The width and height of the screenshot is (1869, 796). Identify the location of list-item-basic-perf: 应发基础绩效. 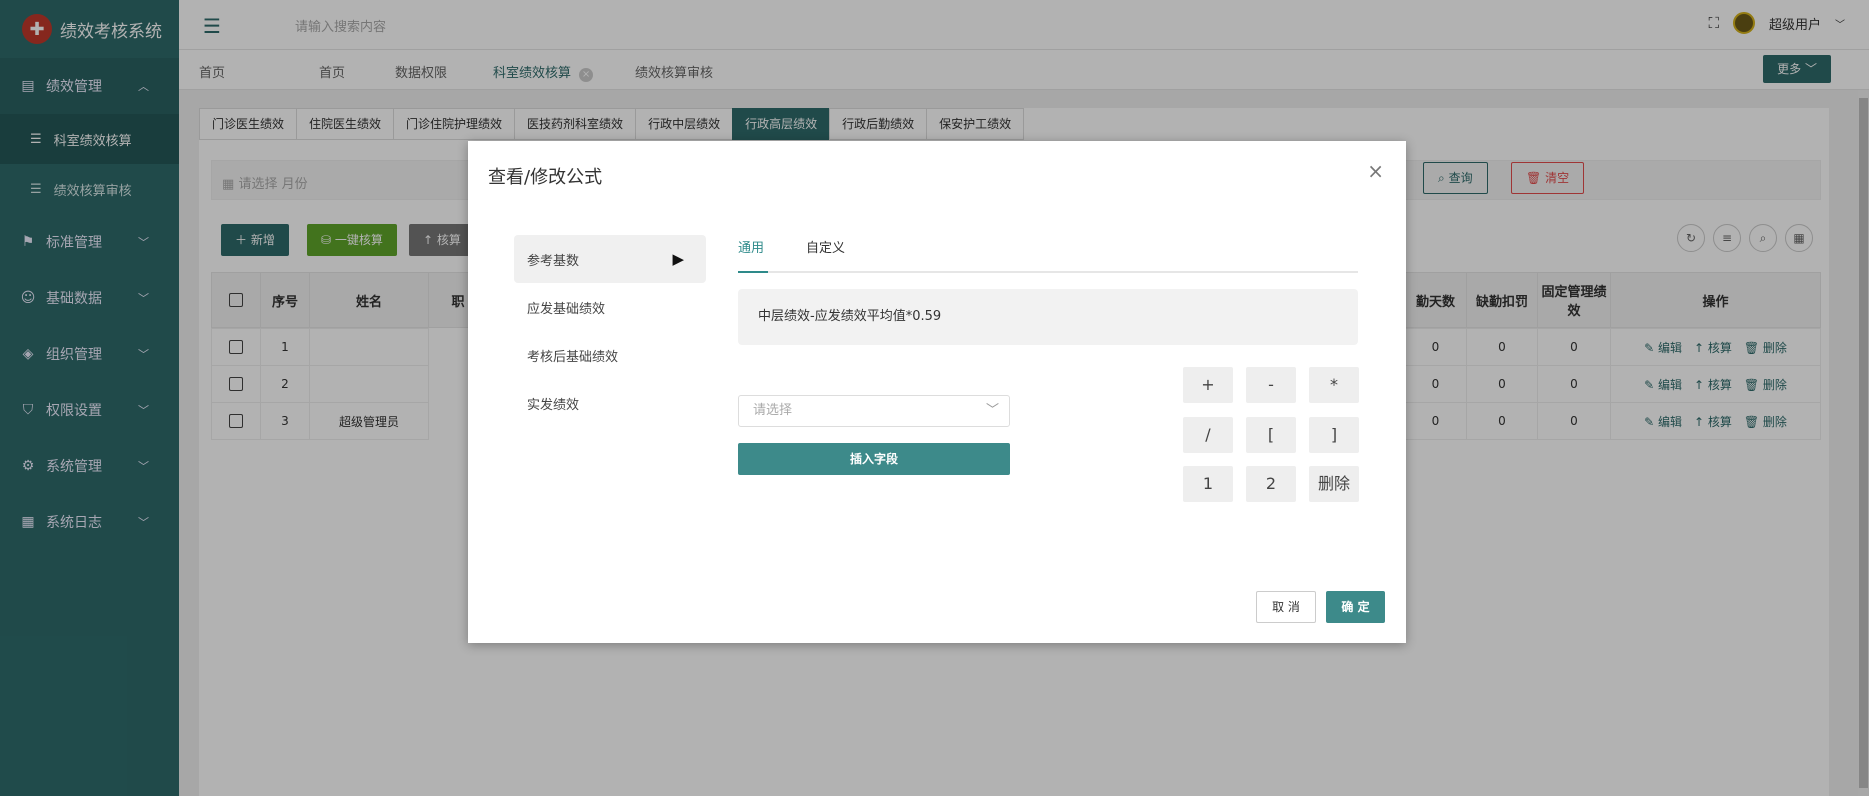
(610, 307).